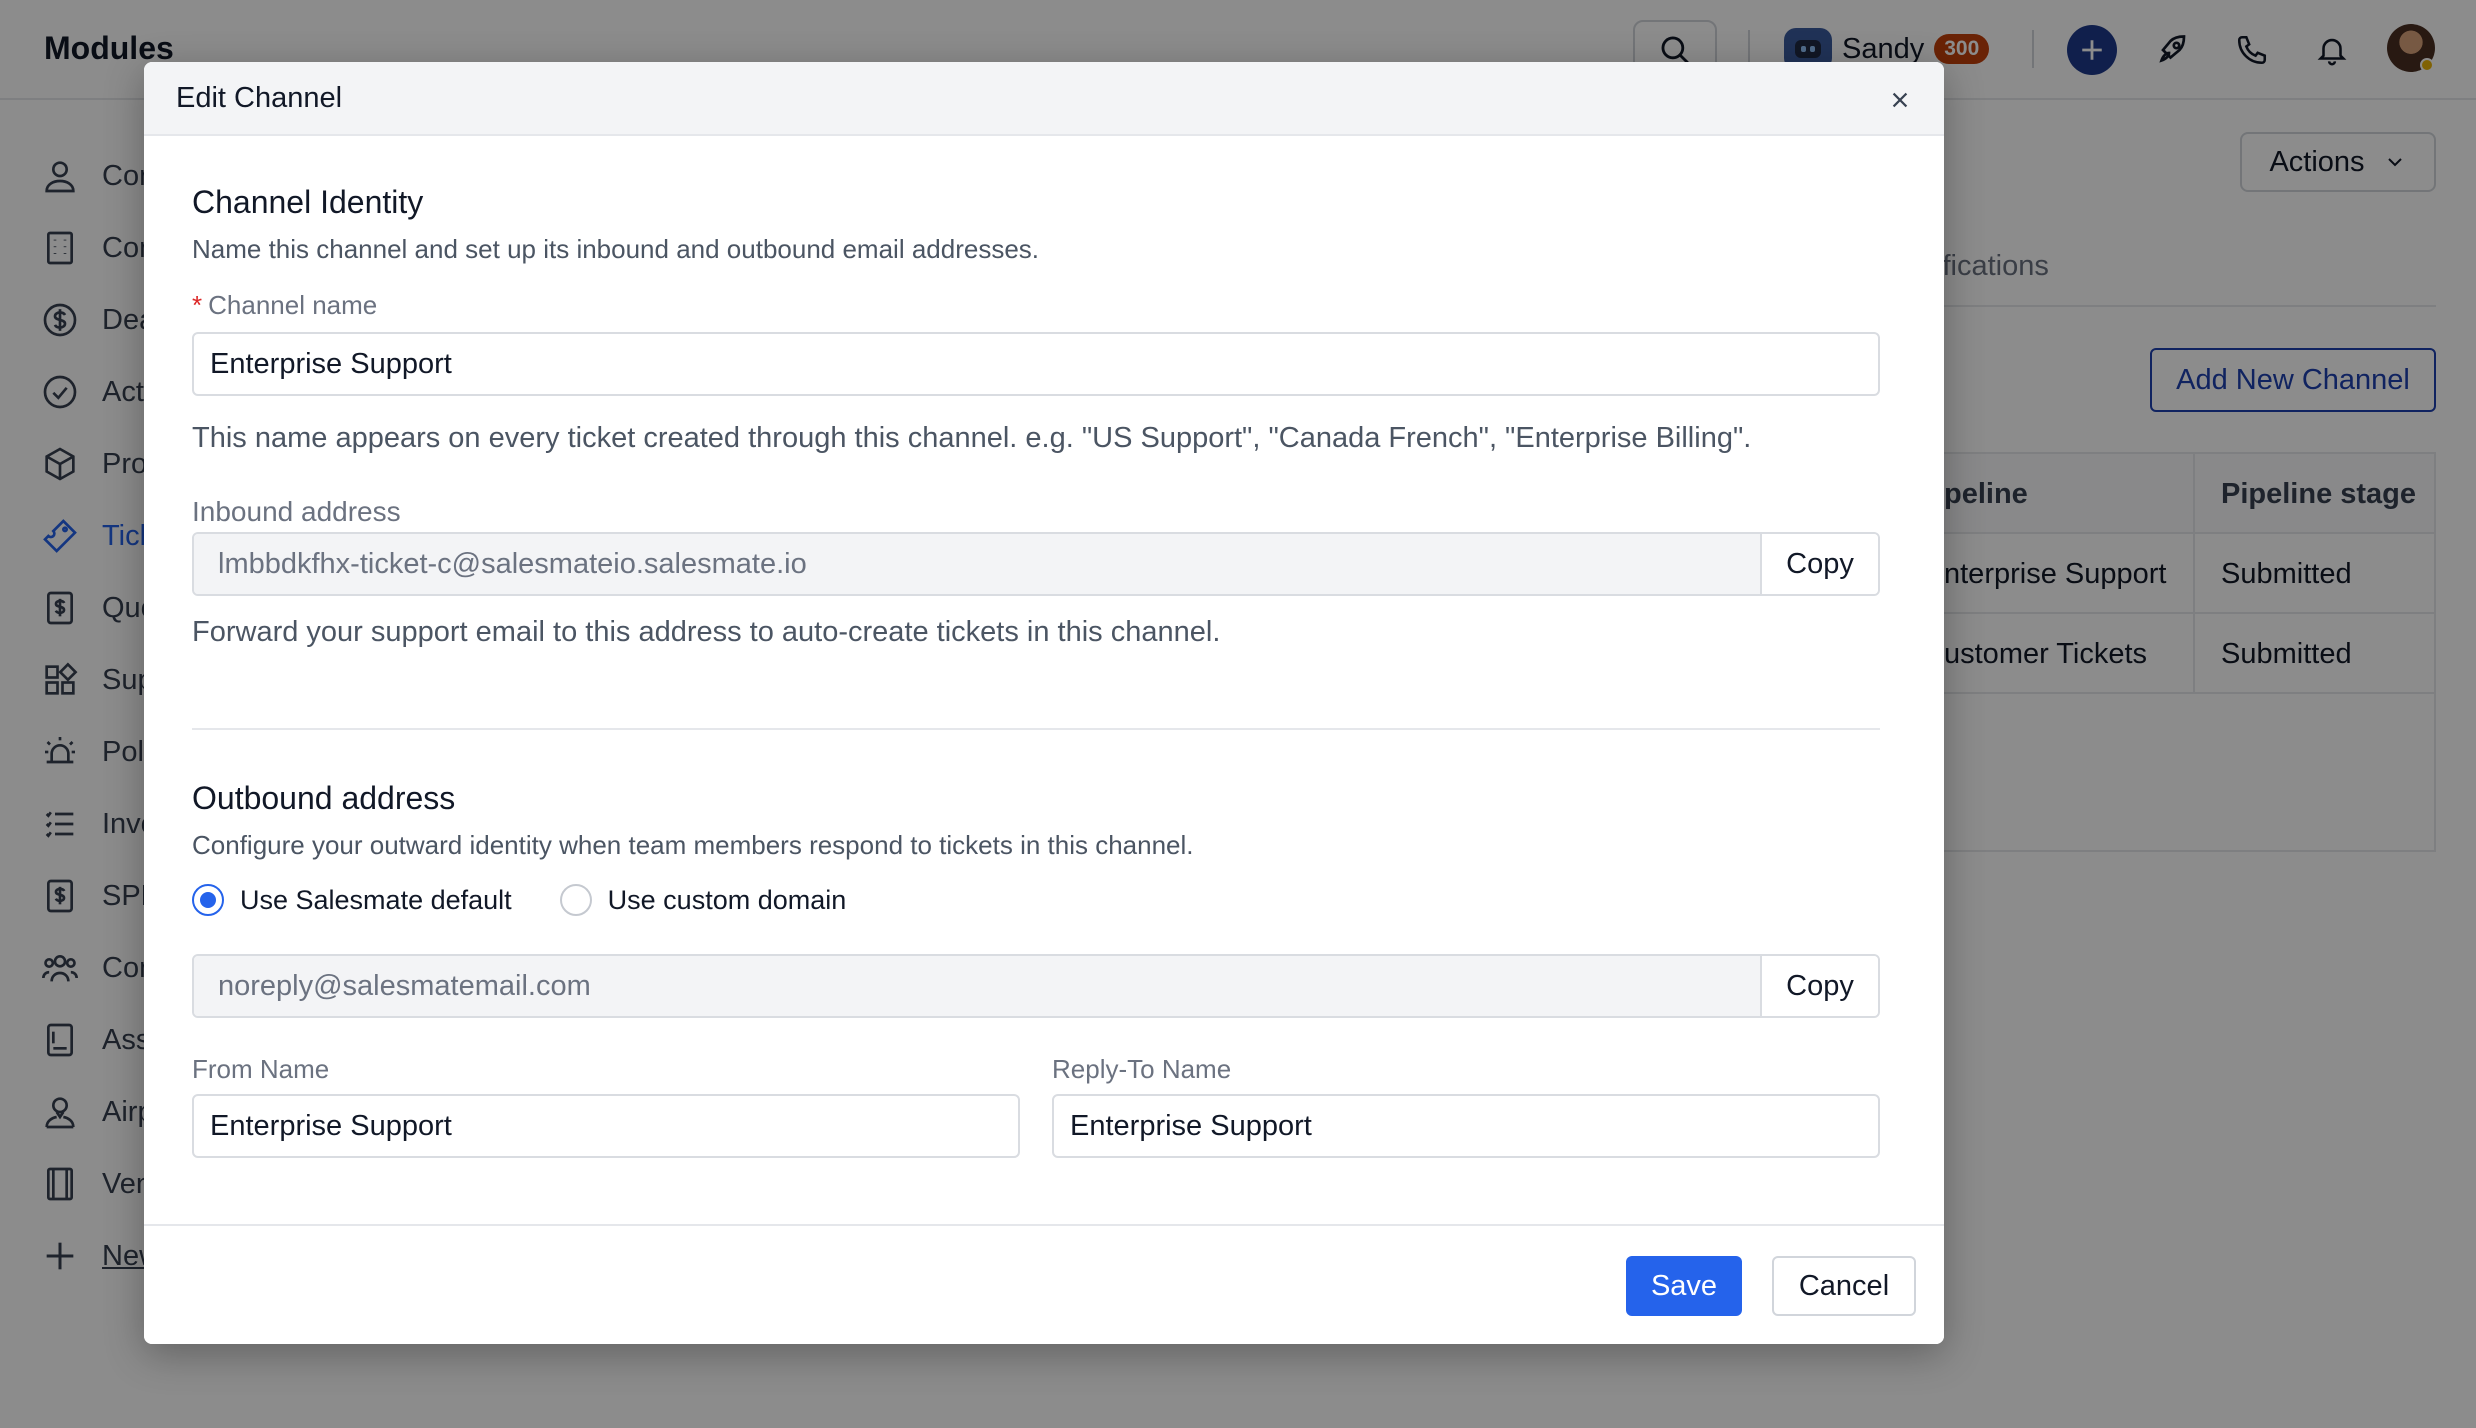  What do you see at coordinates (261, 1069) in the screenshot?
I see `from-name-label: From Name` at bounding box center [261, 1069].